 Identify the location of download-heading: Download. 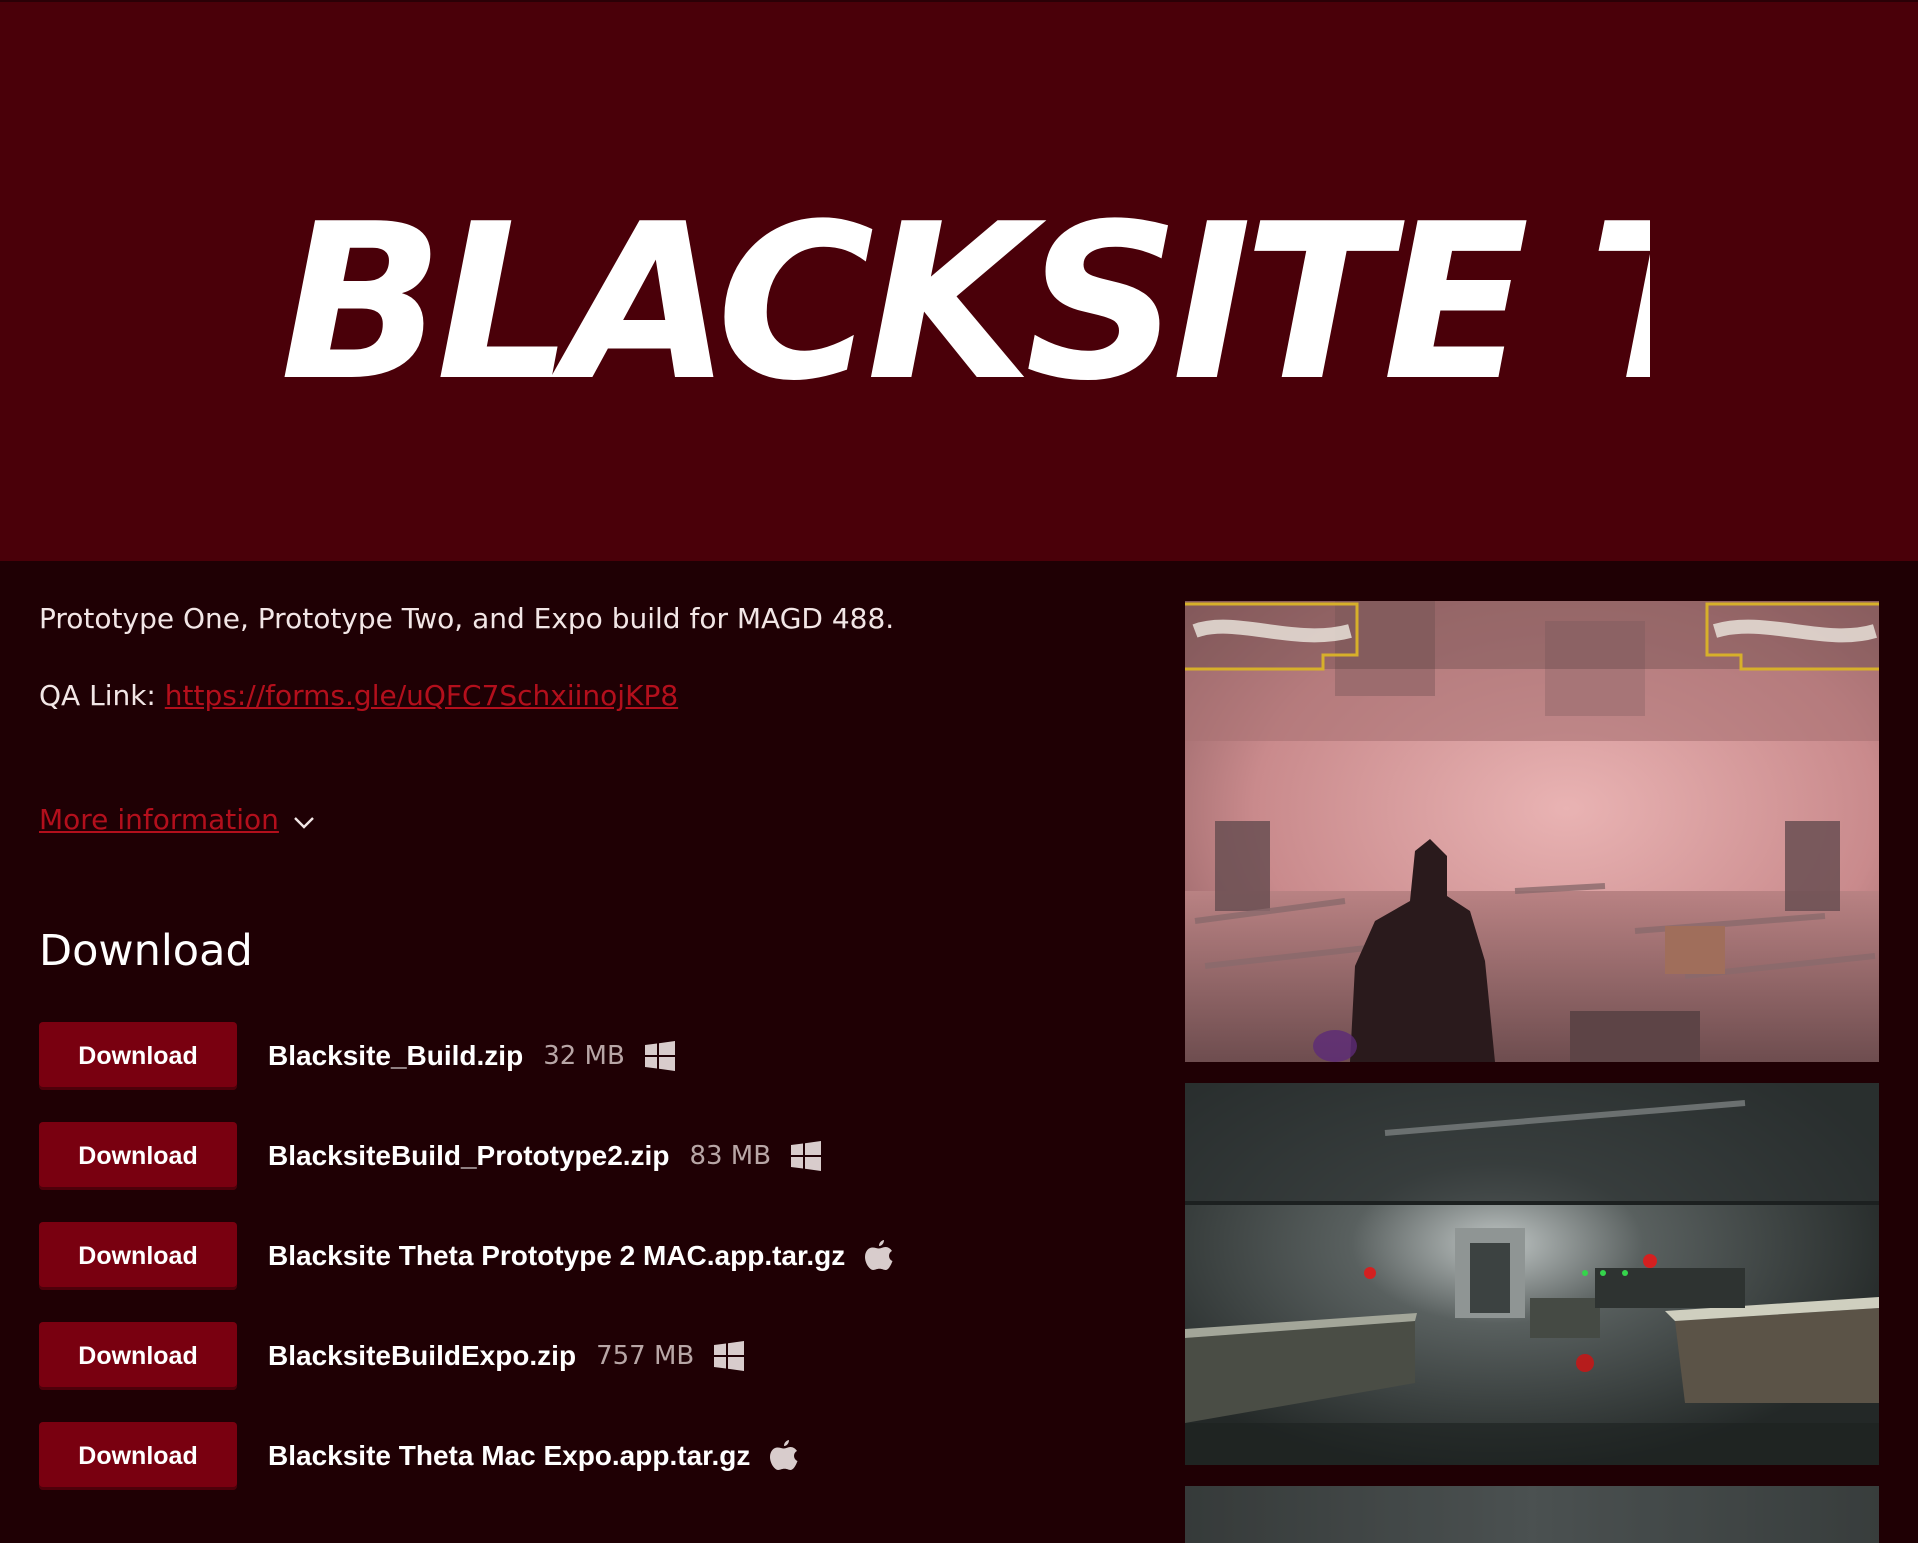
(146, 951).